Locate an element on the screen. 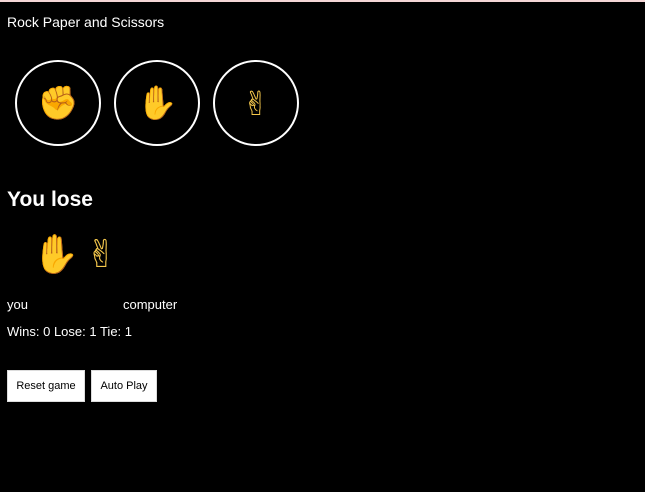 The width and height of the screenshot is (645, 492). result-text: You lose is located at coordinates (50, 199).